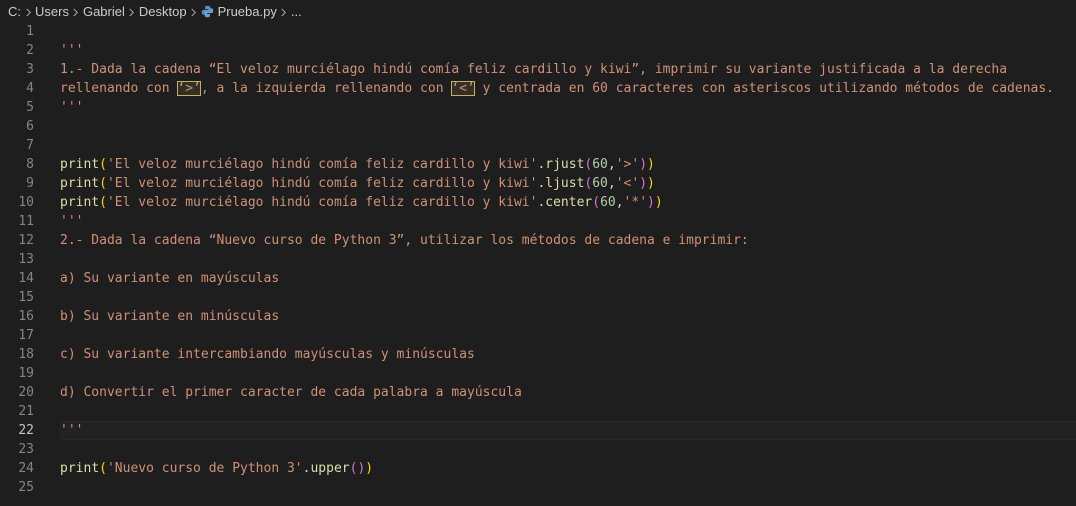 Image resolution: width=1076 pixels, height=506 pixels. What do you see at coordinates (30, 88) in the screenshot?
I see `line-number: 4` at bounding box center [30, 88].